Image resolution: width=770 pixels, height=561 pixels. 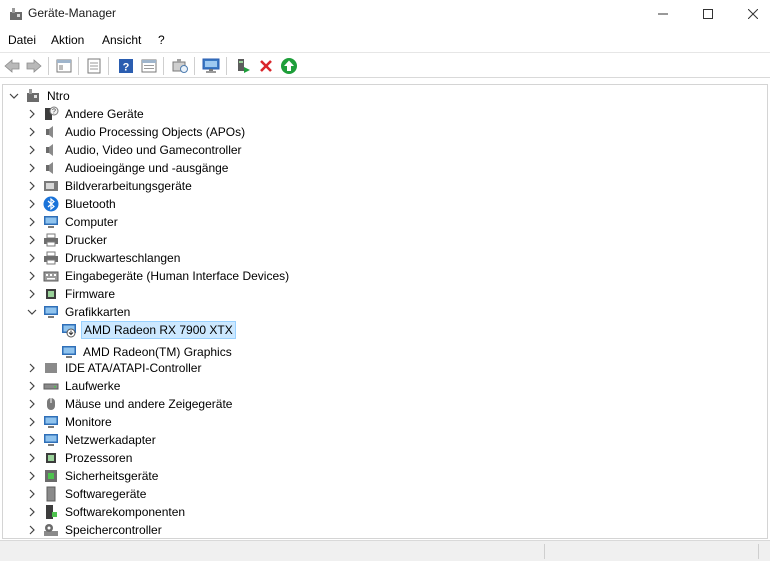 I want to click on tree-category-row: Bildverarbeitungsgeräte, so click(x=110, y=186).